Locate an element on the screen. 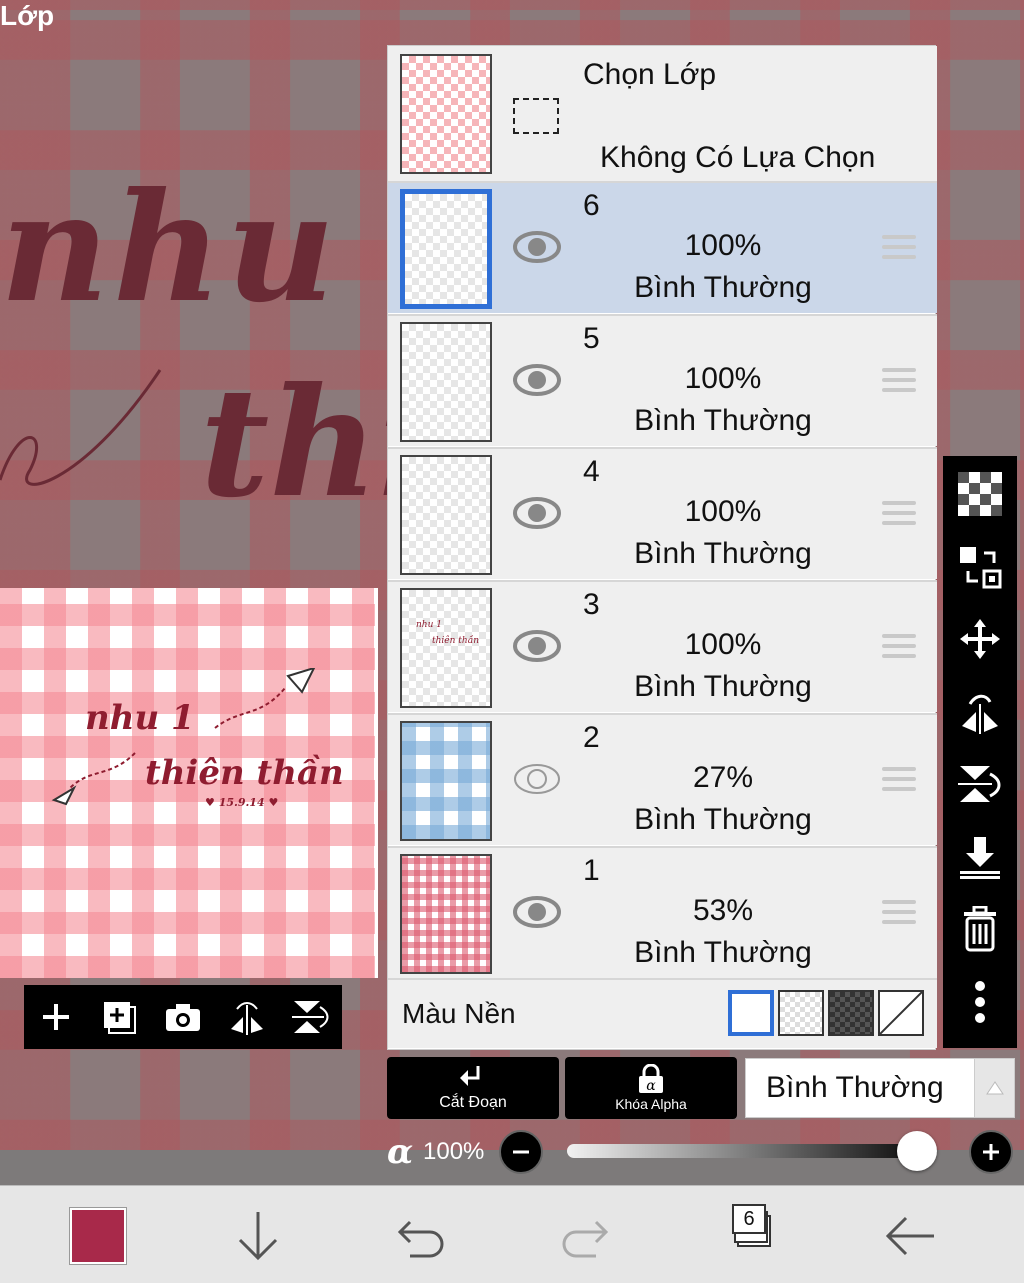 The width and height of the screenshot is (1024, 1283). delete-layer-button is located at coordinates (980, 929).